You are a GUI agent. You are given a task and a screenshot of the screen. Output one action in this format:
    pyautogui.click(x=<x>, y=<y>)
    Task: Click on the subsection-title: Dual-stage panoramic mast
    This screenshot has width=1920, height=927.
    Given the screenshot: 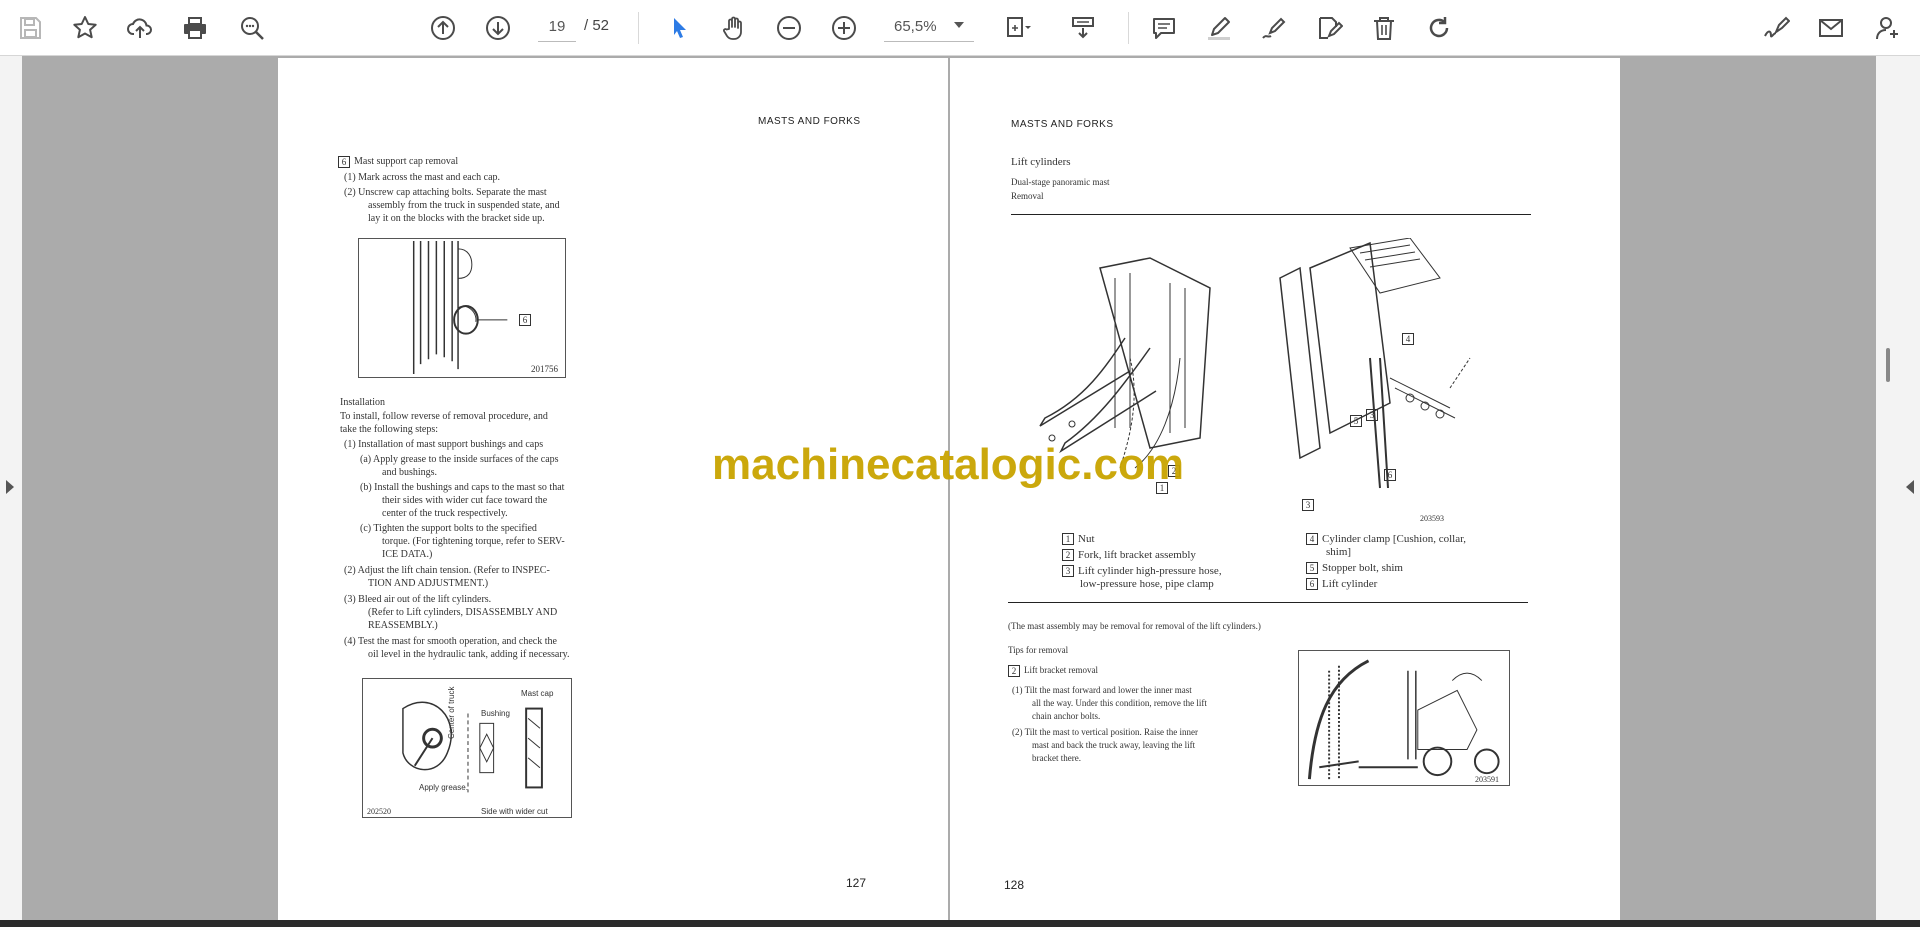 What is the action you would take?
    pyautogui.click(x=1060, y=182)
    